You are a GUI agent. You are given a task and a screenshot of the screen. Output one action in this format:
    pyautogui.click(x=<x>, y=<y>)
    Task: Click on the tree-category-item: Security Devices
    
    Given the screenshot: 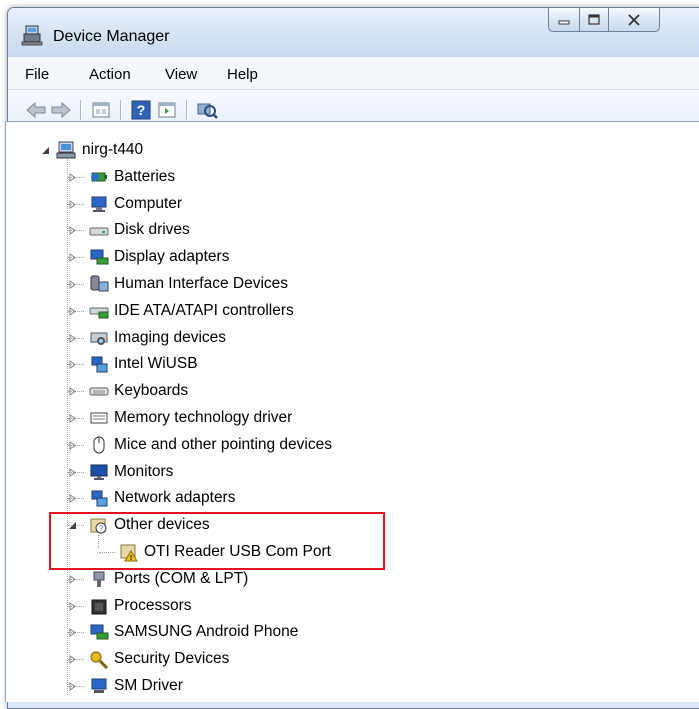 What is the action you would take?
    pyautogui.click(x=158, y=659)
    